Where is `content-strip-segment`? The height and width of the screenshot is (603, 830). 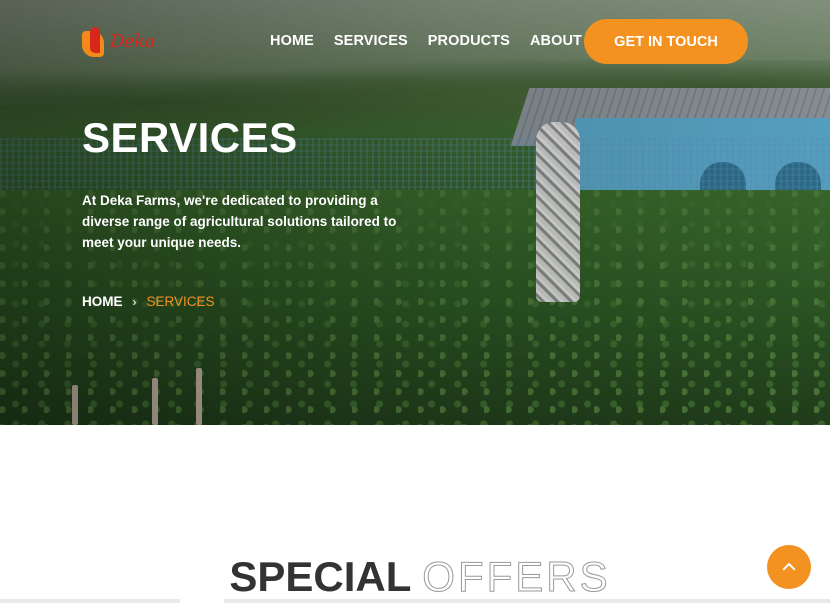 content-strip-segment is located at coordinates (202, 601).